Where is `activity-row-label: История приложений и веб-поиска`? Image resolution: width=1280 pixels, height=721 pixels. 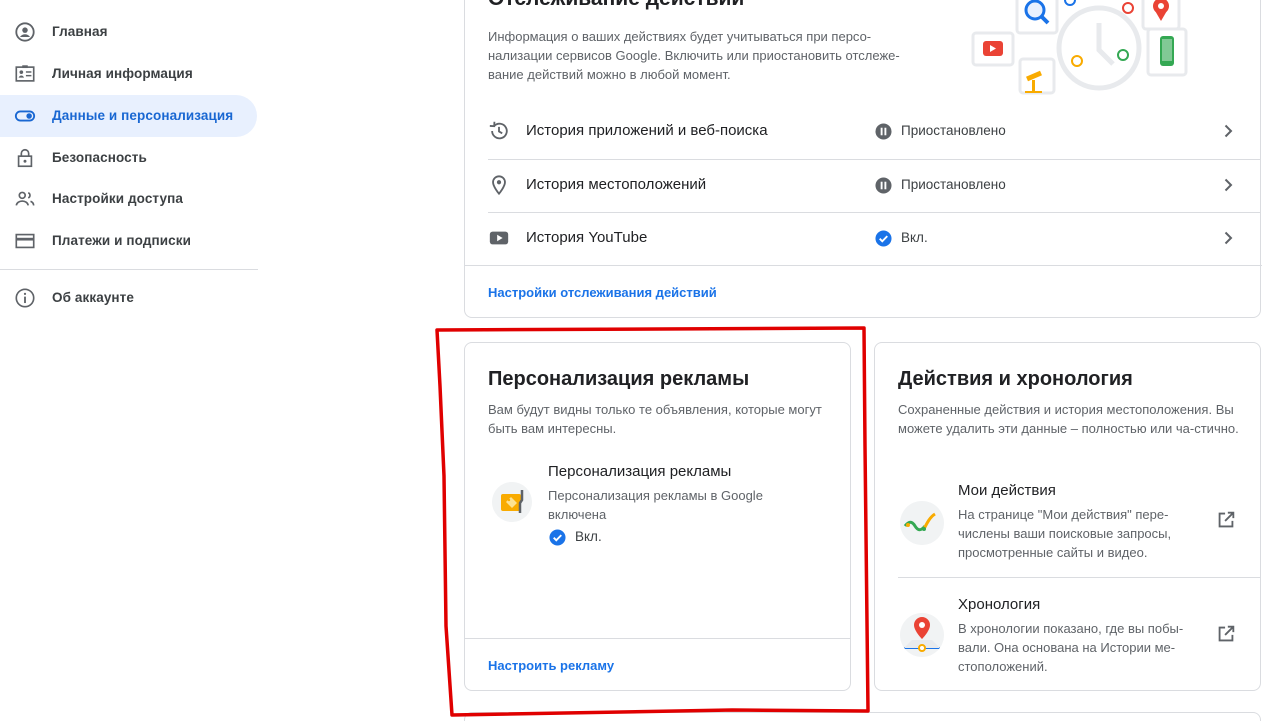 activity-row-label: История приложений и веб-поиска is located at coordinates (647, 130).